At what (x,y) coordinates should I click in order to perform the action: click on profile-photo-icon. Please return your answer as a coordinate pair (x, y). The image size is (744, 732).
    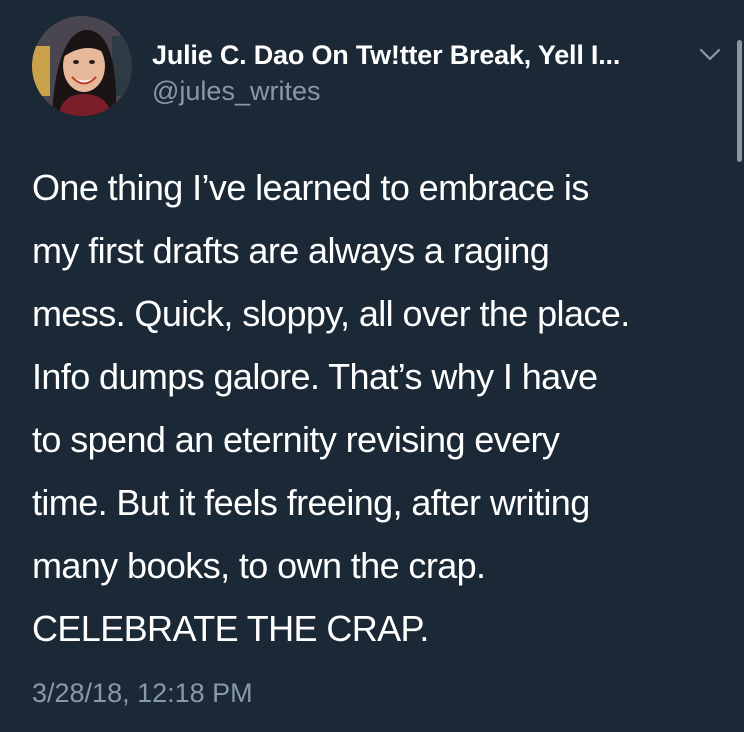
    Looking at the image, I should click on (82, 66).